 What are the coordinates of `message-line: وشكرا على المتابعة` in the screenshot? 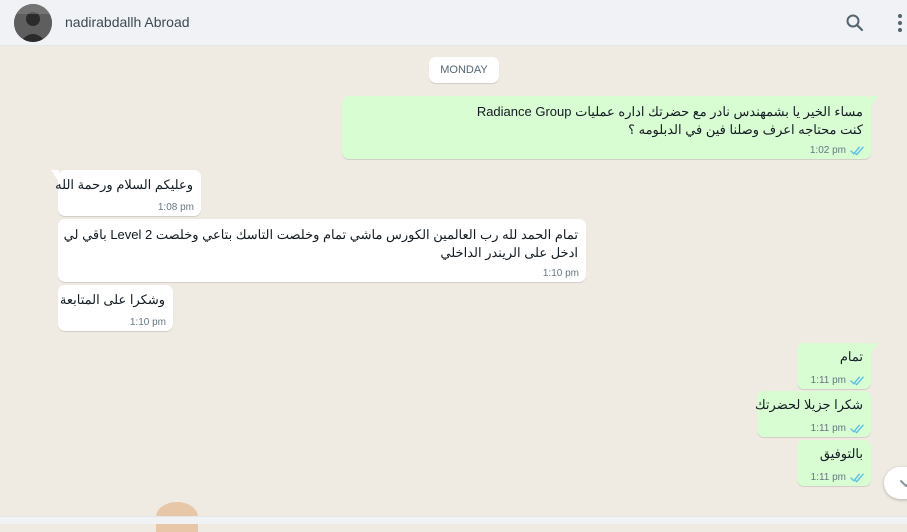 It's located at (112, 299).